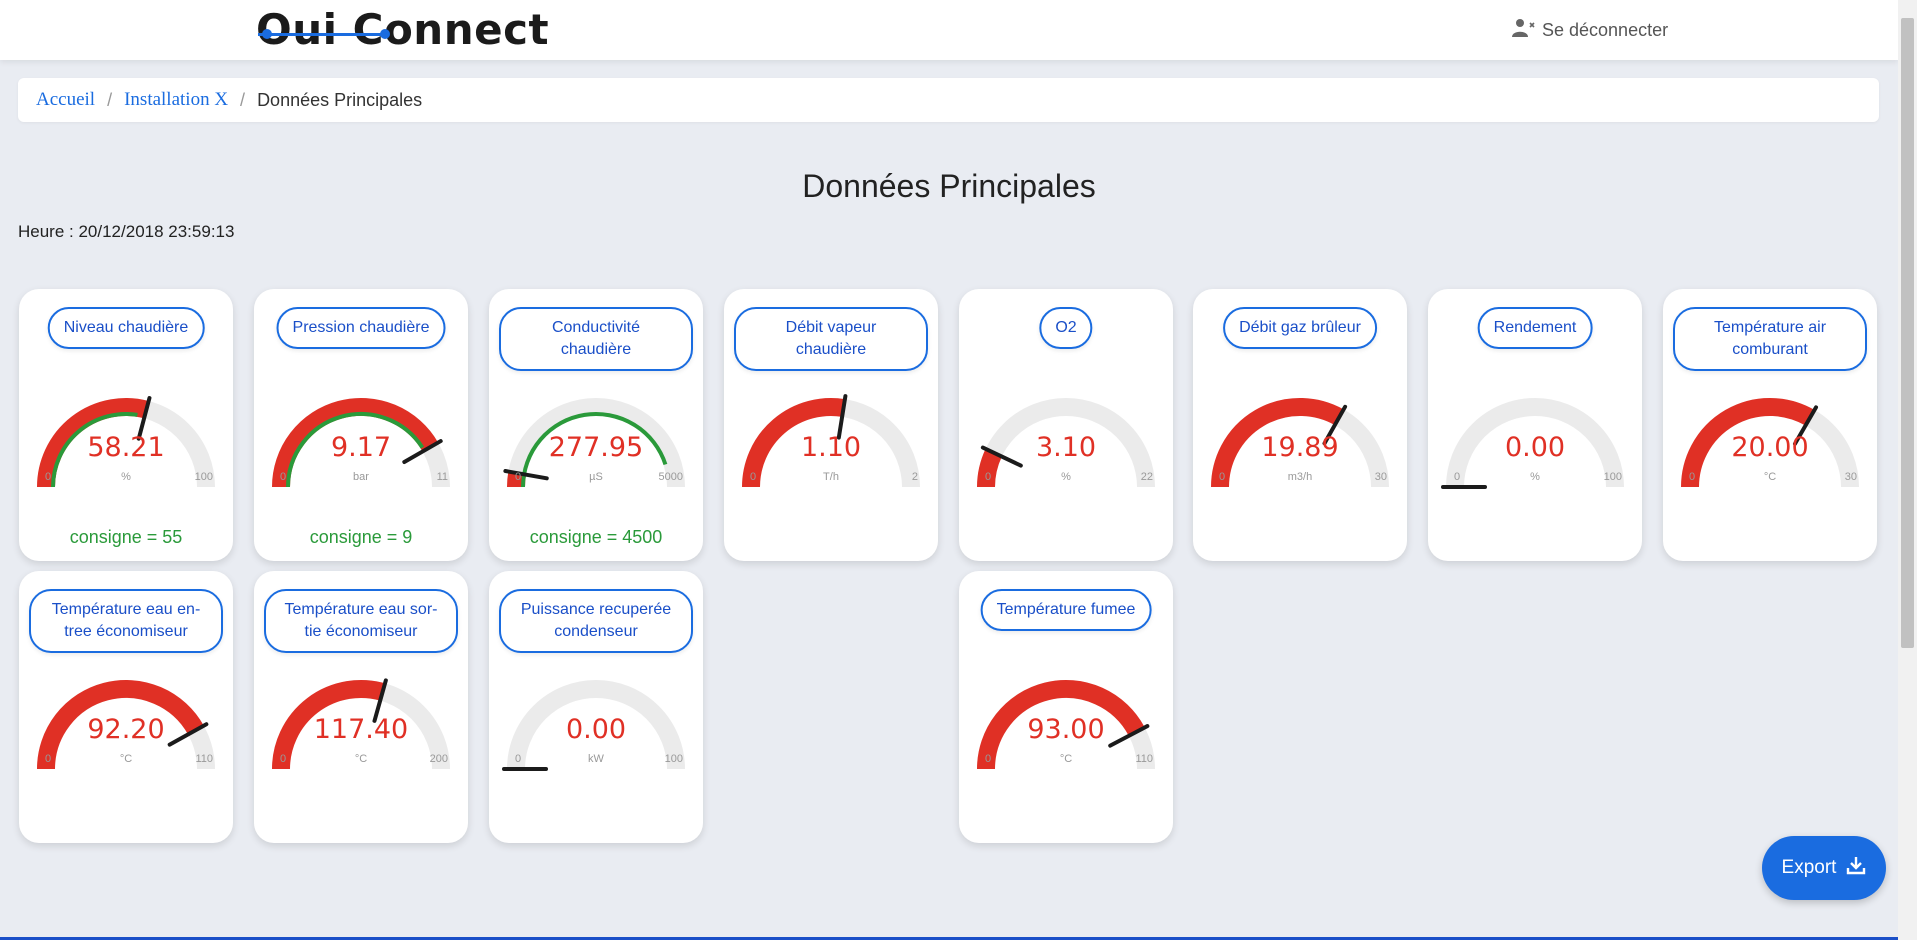  Describe the element at coordinates (361, 425) in the screenshot. I see `gauge-card: Pression chaudière 9.17 bar 0 11 consigne = 9` at that location.